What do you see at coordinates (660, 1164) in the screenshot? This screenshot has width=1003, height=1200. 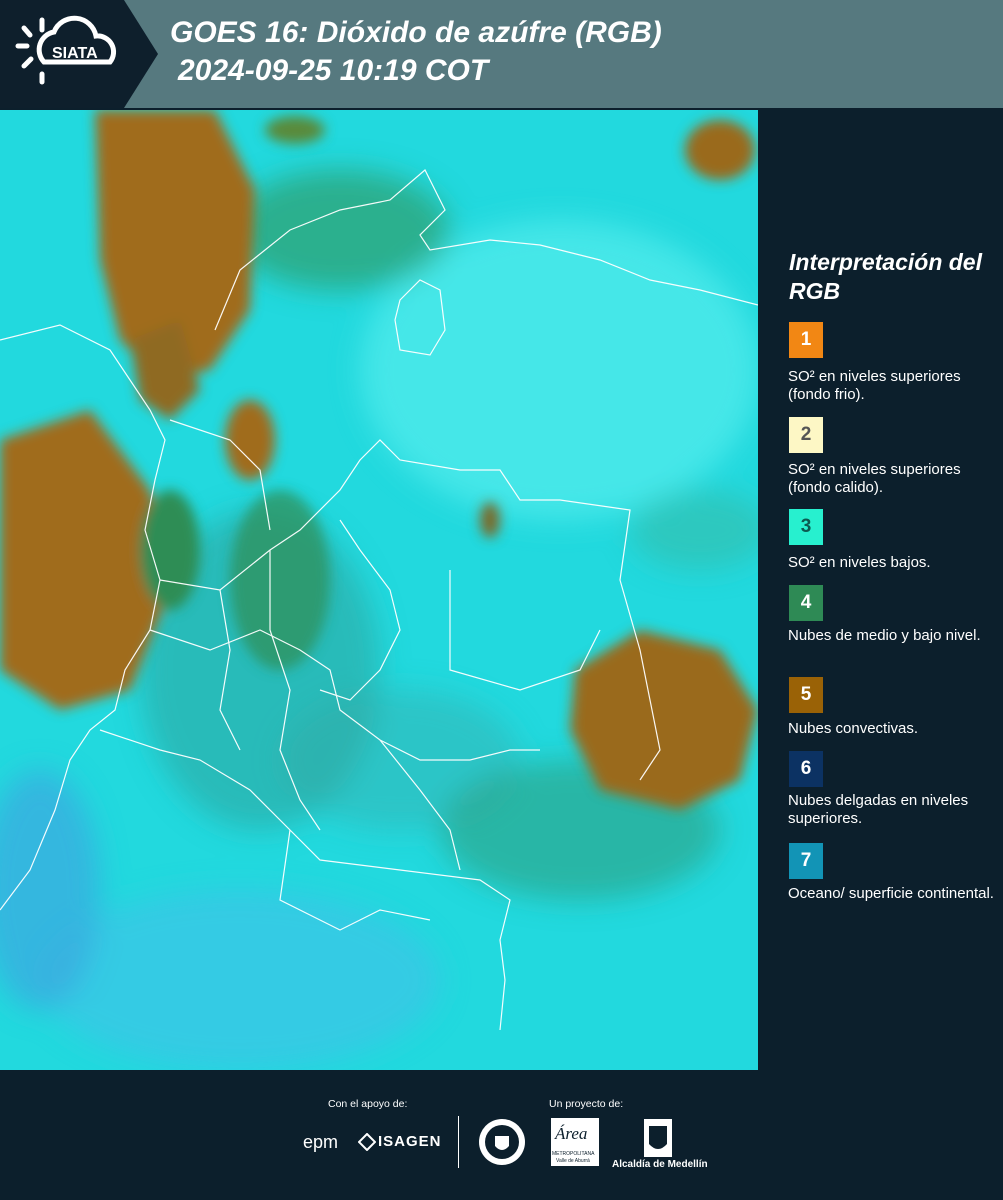 I see `alcaldia-label: Alcaldía de Medellín` at bounding box center [660, 1164].